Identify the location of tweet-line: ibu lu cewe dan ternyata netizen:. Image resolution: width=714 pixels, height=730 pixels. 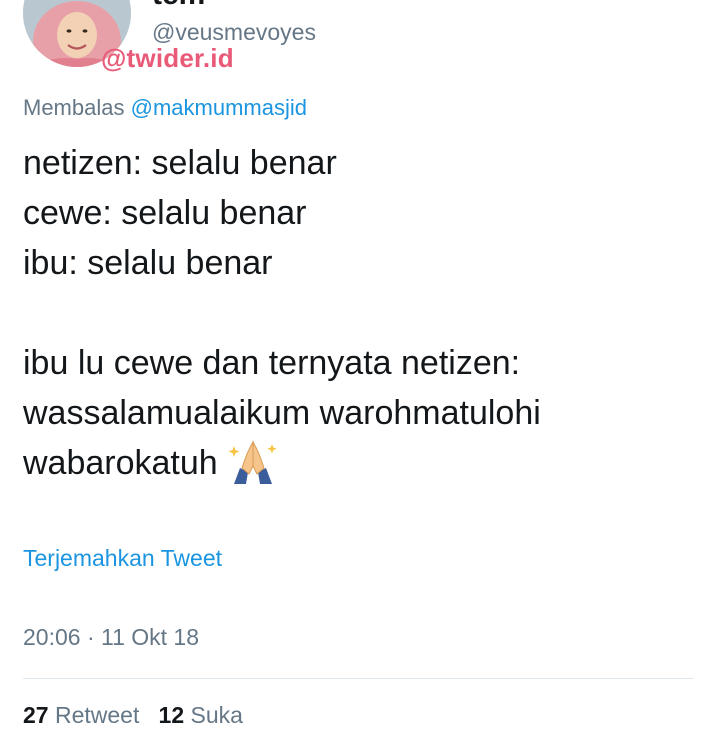
(272, 363).